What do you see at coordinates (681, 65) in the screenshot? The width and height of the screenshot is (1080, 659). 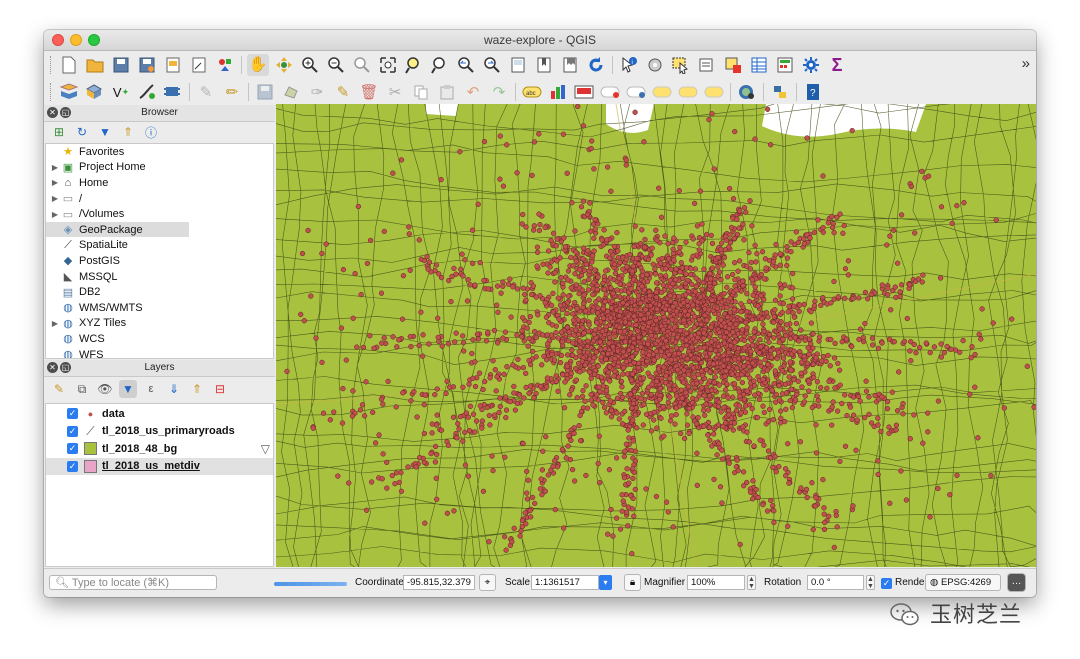 I see `select-features-icon` at bounding box center [681, 65].